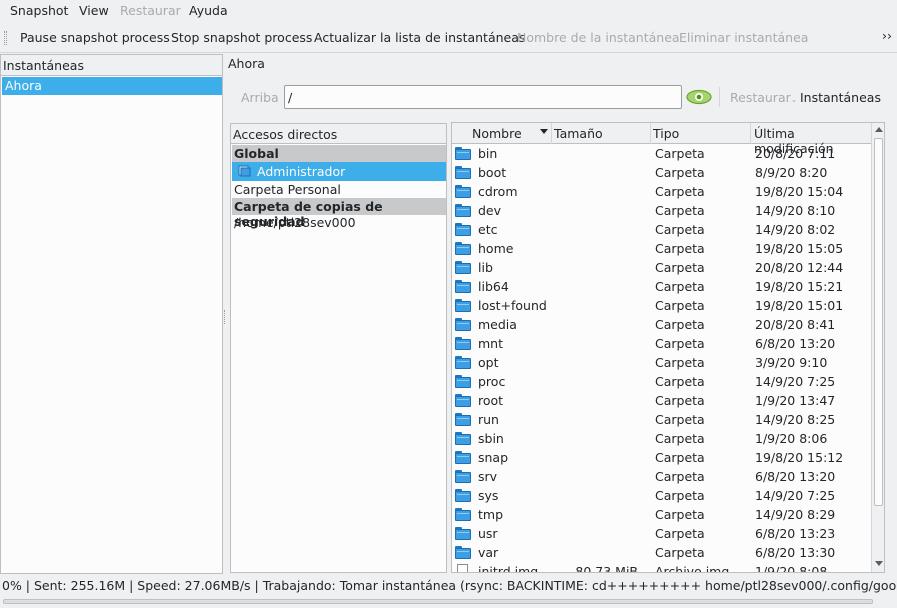 Image resolution: width=897 pixels, height=608 pixels. I want to click on shortcut-backup-path-label: /home/ptl28sev000, so click(295, 222).